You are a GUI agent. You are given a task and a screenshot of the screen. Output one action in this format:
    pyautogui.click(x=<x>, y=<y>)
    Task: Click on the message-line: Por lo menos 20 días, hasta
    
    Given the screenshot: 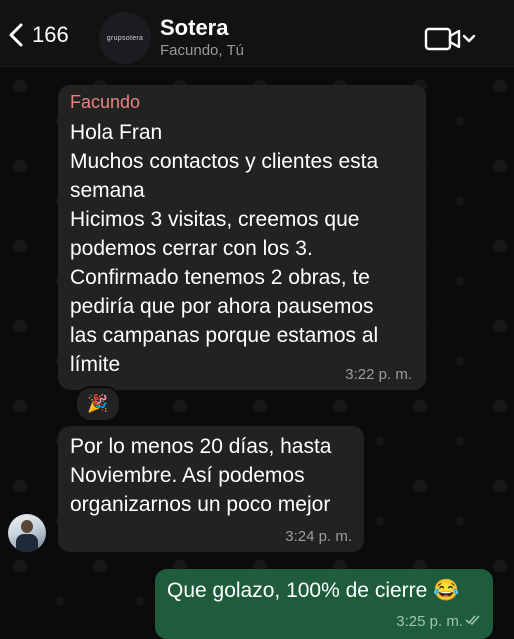 What is the action you would take?
    pyautogui.click(x=201, y=446)
    